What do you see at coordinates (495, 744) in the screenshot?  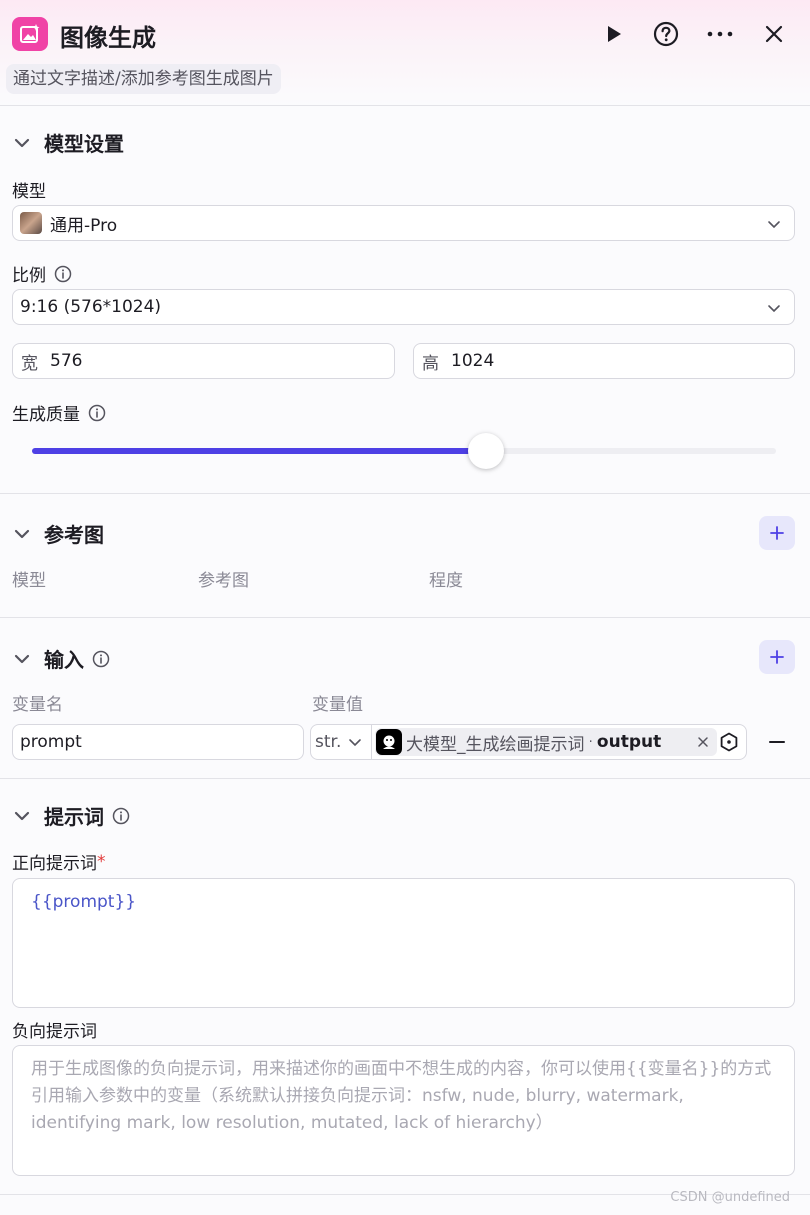 I see `reference-node-name: 大模型_生成绘画提示词` at bounding box center [495, 744].